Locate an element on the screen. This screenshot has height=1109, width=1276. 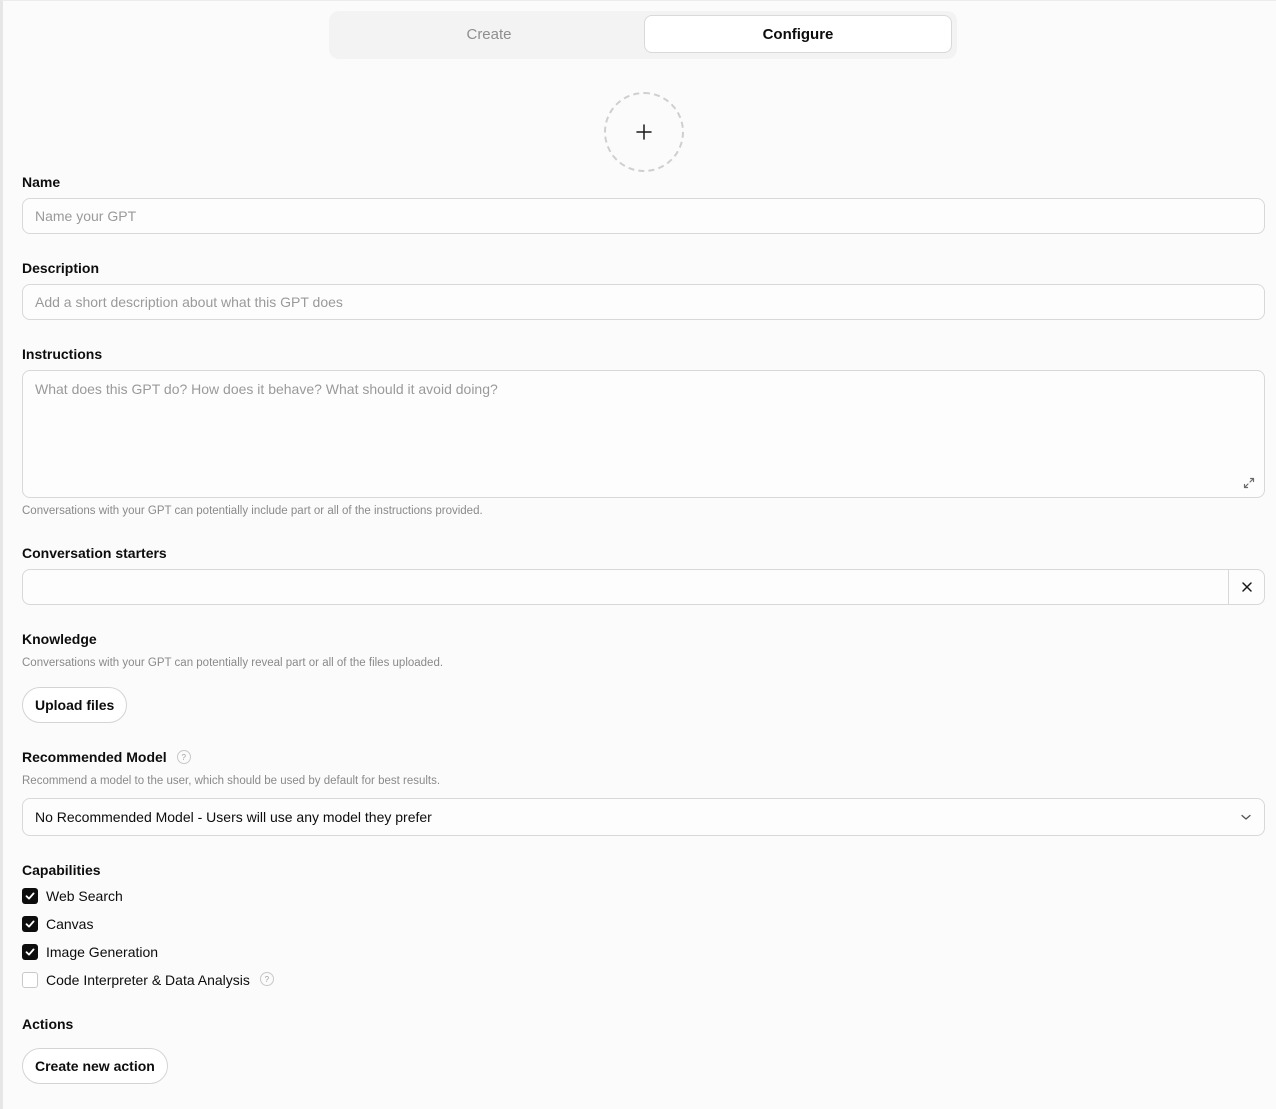
close-icon is located at coordinates (1246, 587).